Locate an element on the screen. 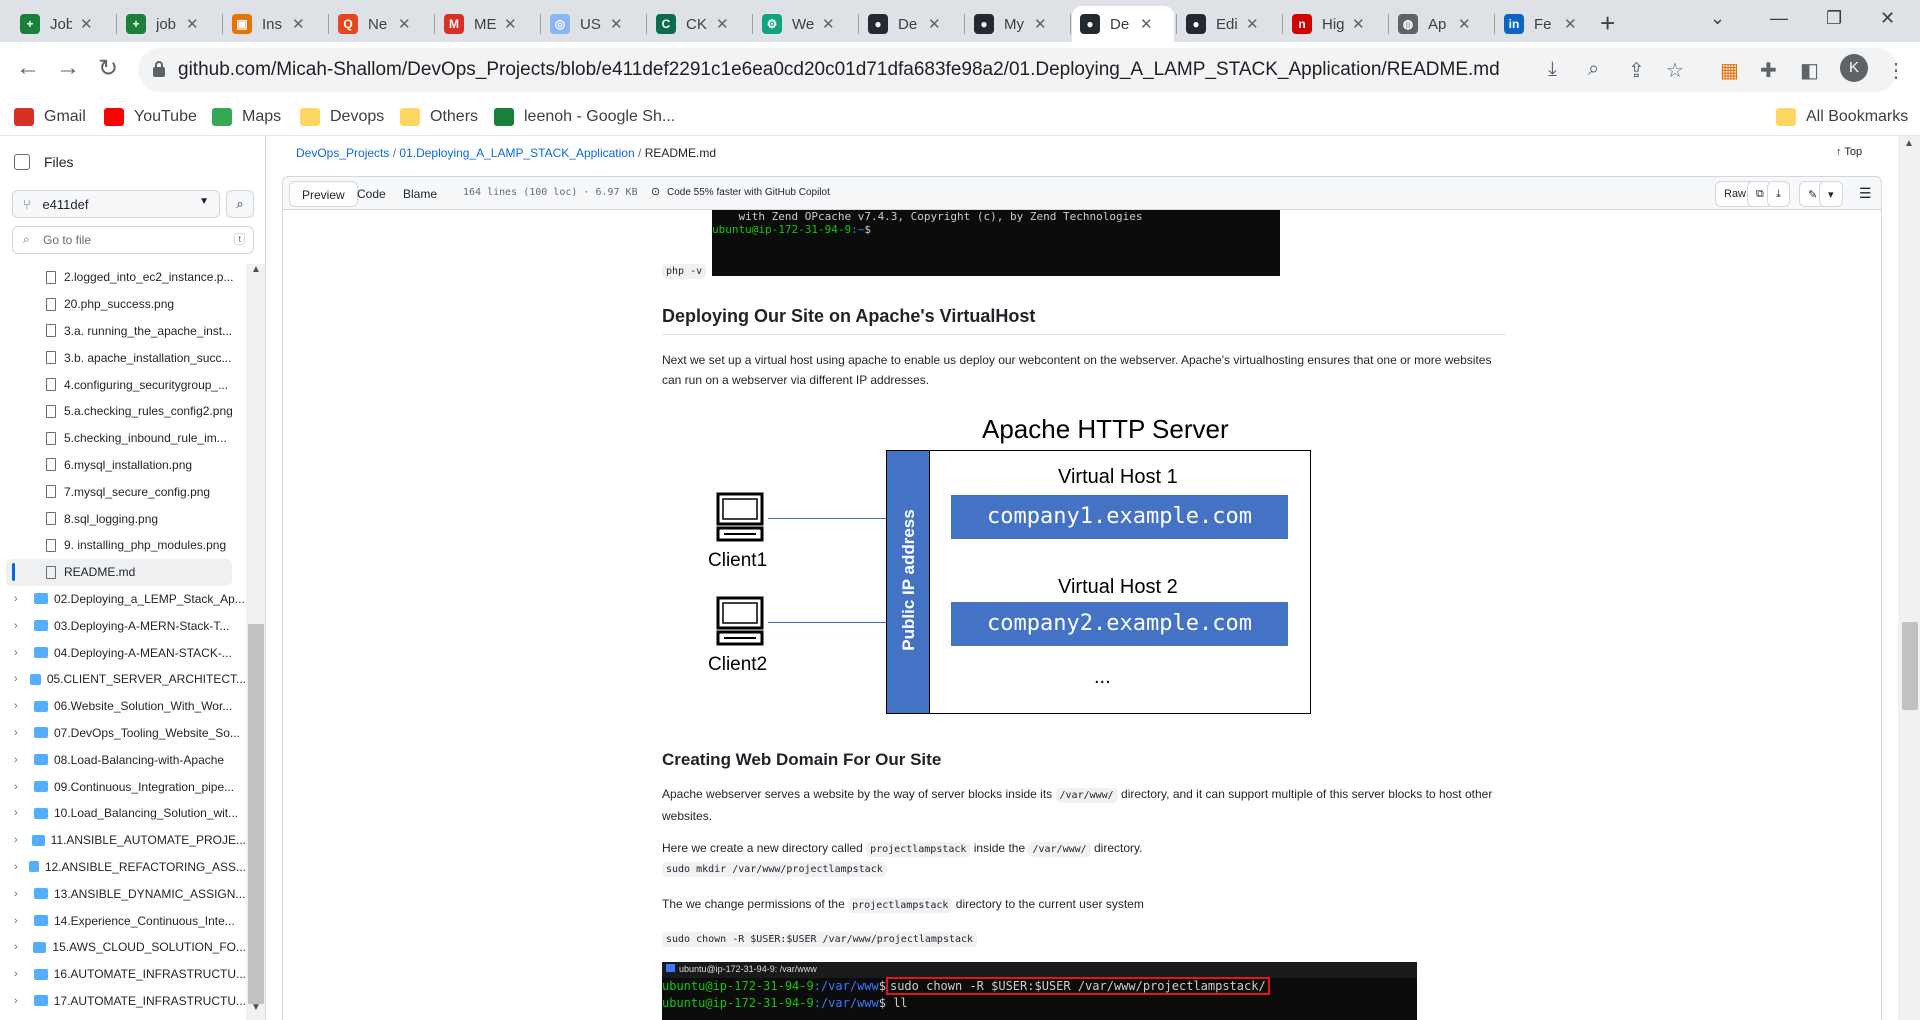 This screenshot has width=1920, height=1020. forward-arrow-icon: → is located at coordinates (68, 68).